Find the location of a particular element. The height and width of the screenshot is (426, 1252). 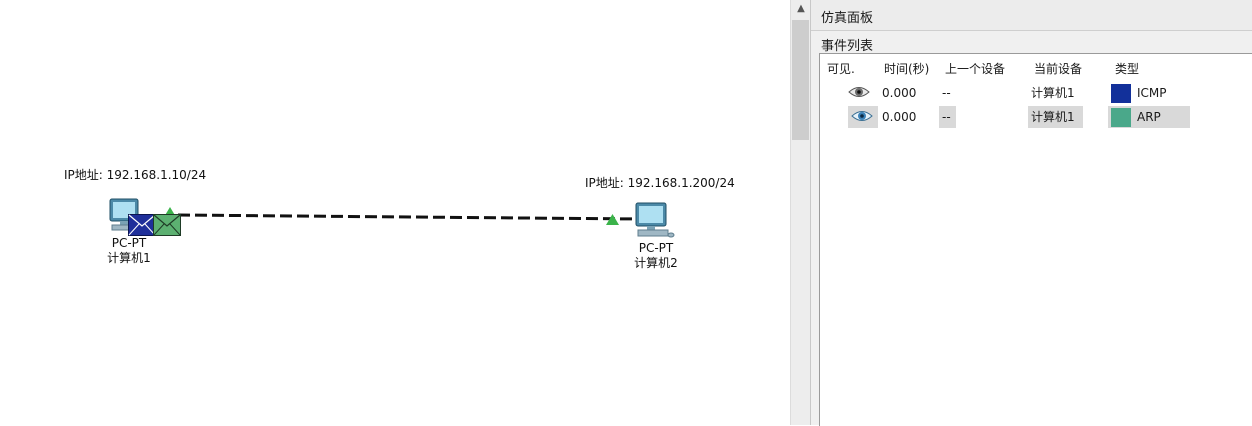

event-row: 0.000 -- 计算机1 ARP is located at coordinates (1036, 117).